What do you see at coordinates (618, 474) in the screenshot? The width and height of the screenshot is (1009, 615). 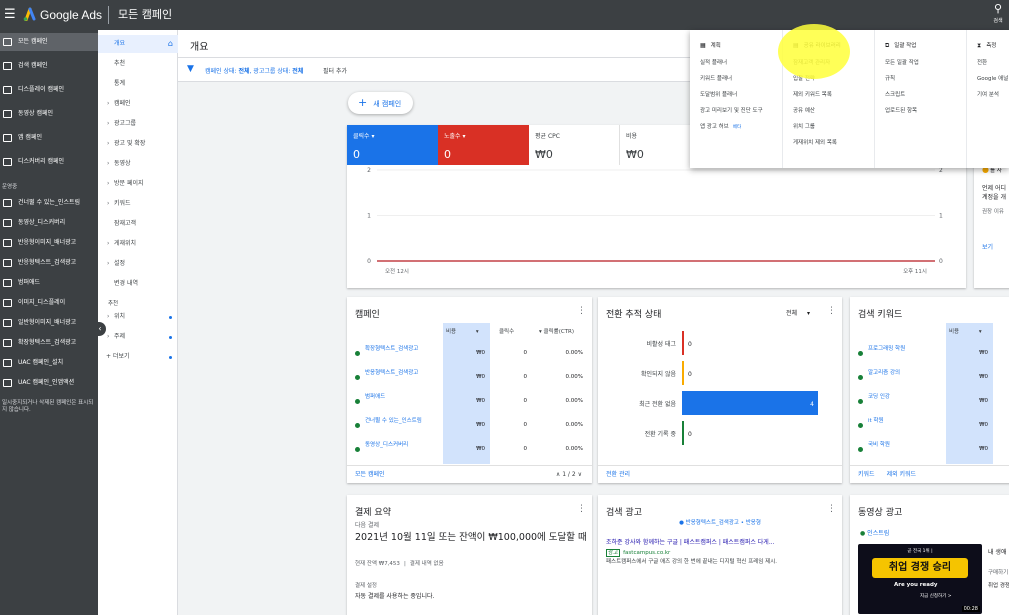 I see `manage-conversions-link: 전환 관리` at bounding box center [618, 474].